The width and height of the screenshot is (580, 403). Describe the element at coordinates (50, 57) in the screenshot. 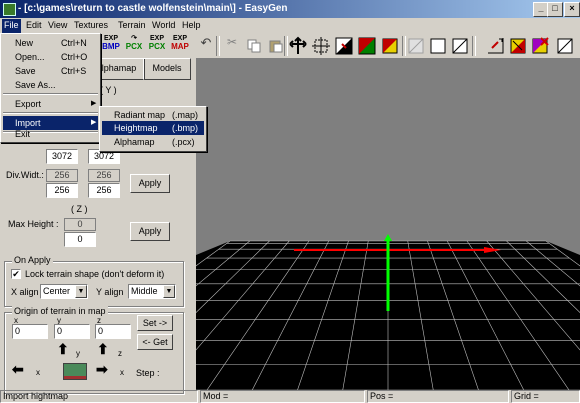

I see `menu-item-open: Open... Ctrl+O` at that location.